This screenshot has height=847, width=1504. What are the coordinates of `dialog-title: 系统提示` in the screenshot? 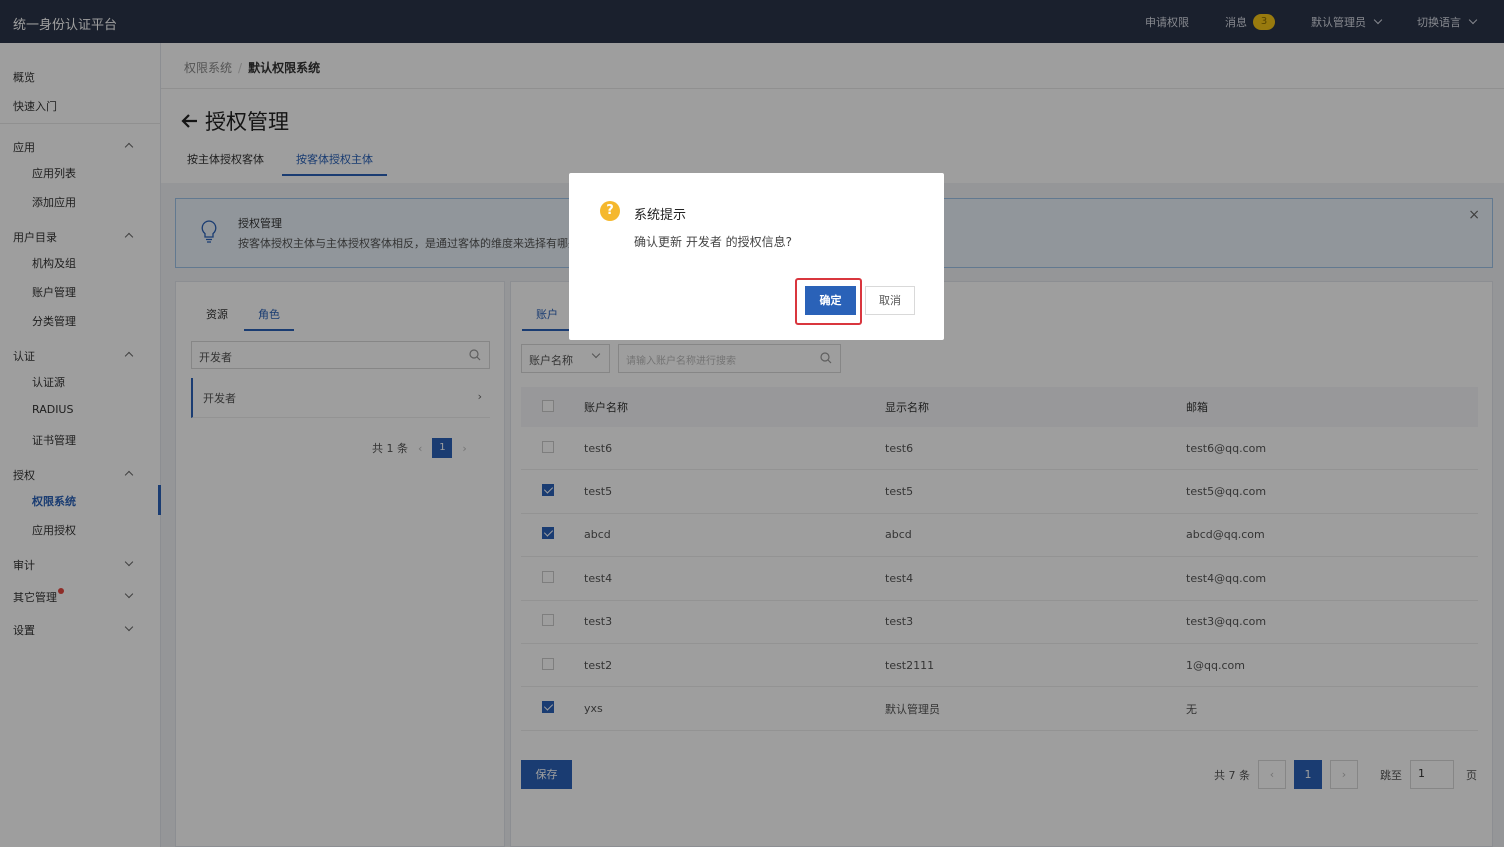 It's located at (660, 215).